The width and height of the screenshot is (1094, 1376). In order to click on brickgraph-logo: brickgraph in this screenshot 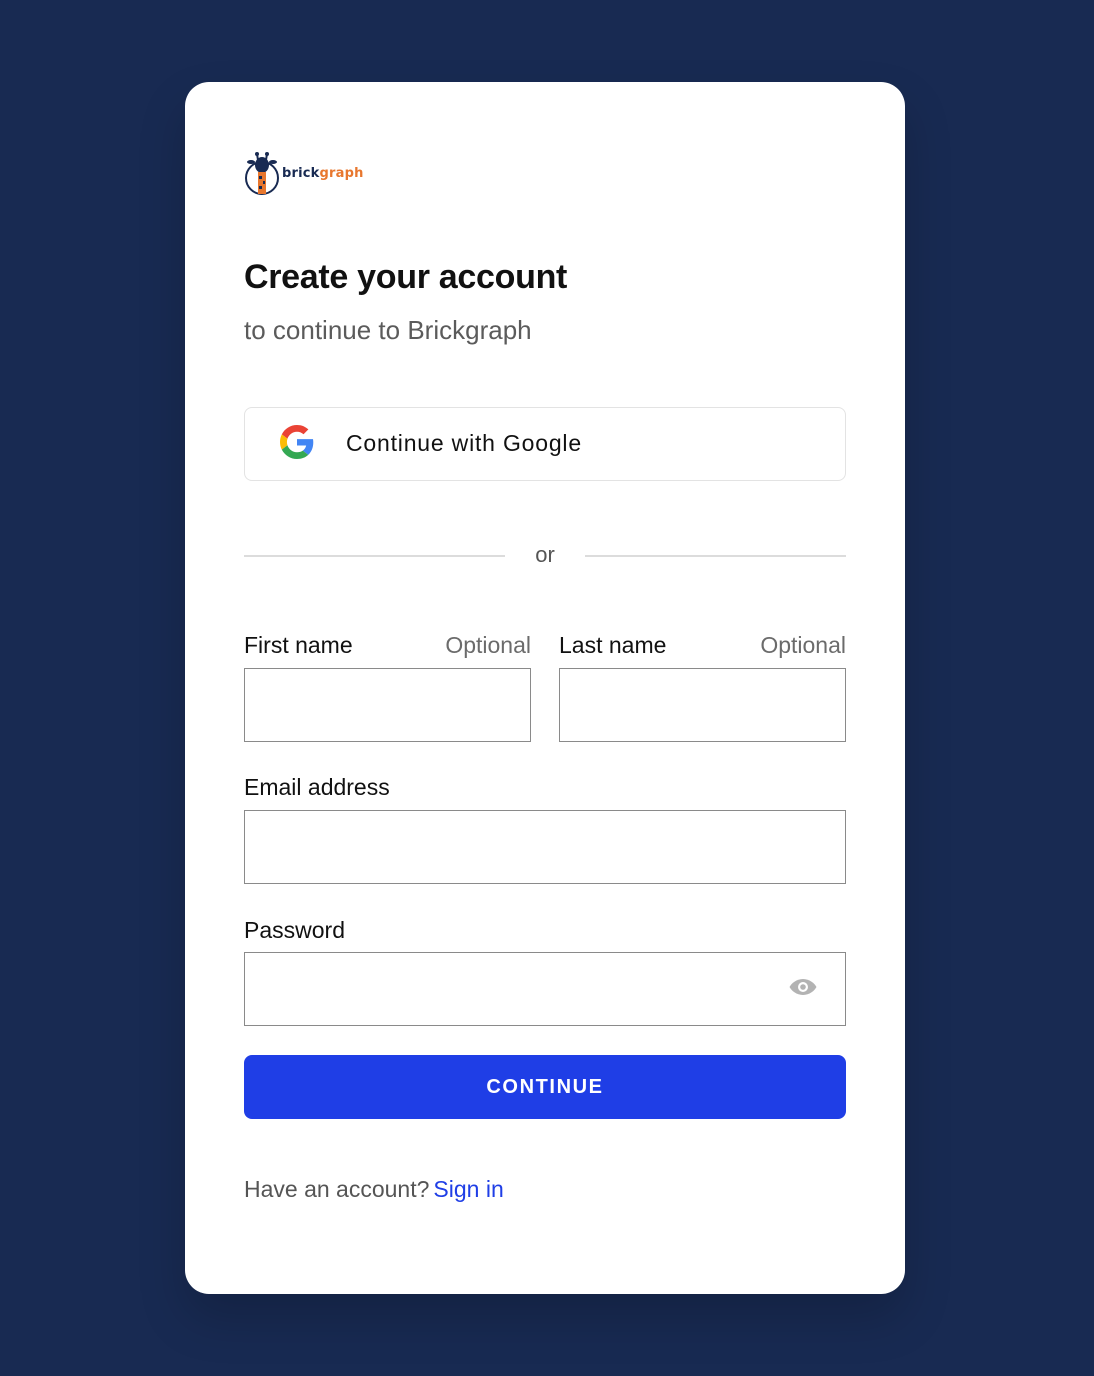, I will do `click(304, 173)`.